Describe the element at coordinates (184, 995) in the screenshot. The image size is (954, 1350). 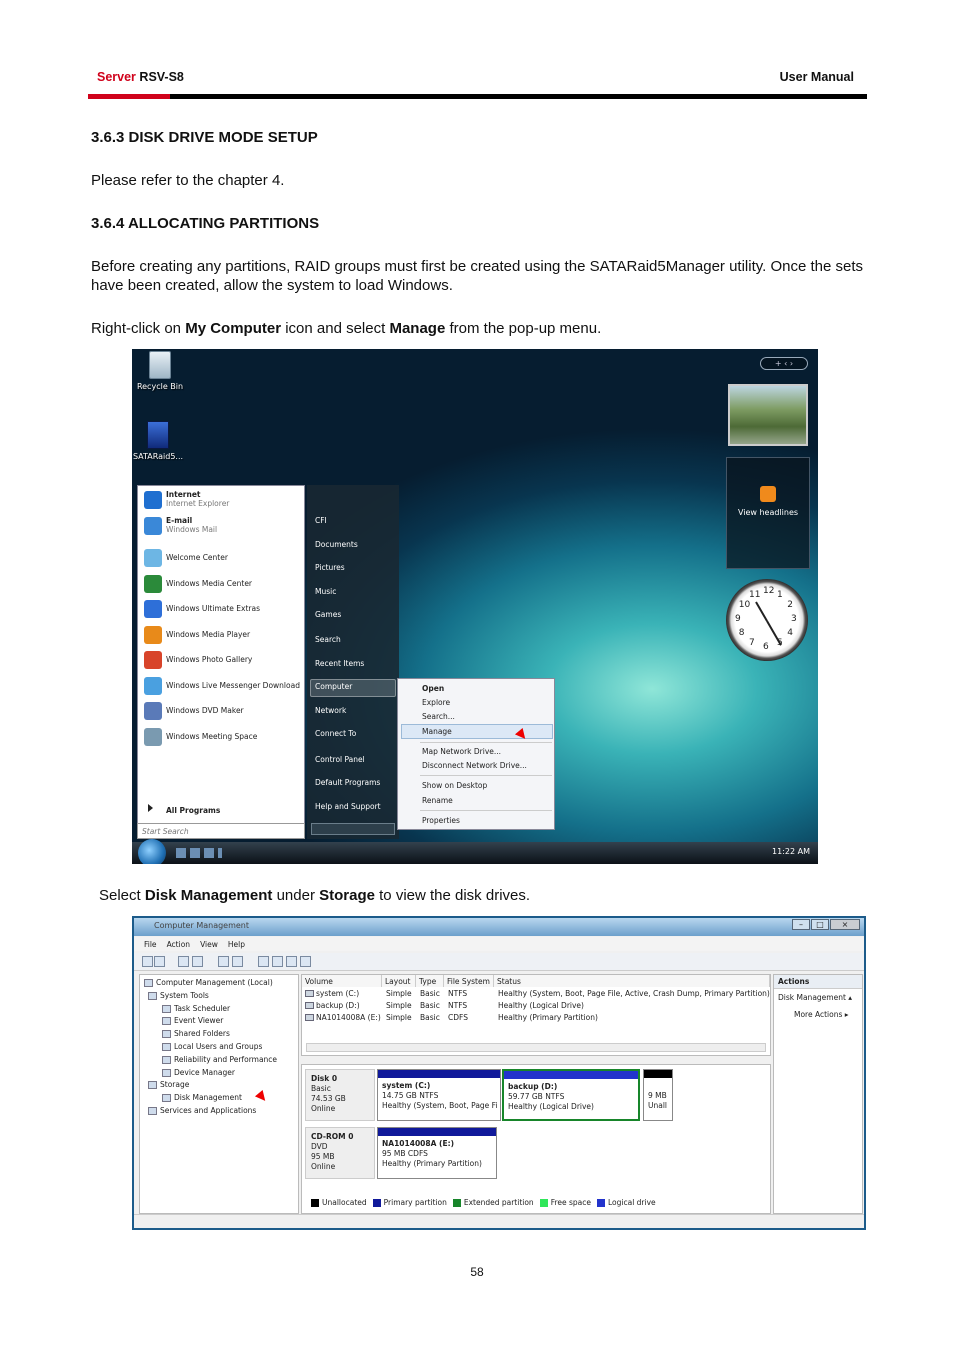
I see `tree-item-1: System Tools` at that location.